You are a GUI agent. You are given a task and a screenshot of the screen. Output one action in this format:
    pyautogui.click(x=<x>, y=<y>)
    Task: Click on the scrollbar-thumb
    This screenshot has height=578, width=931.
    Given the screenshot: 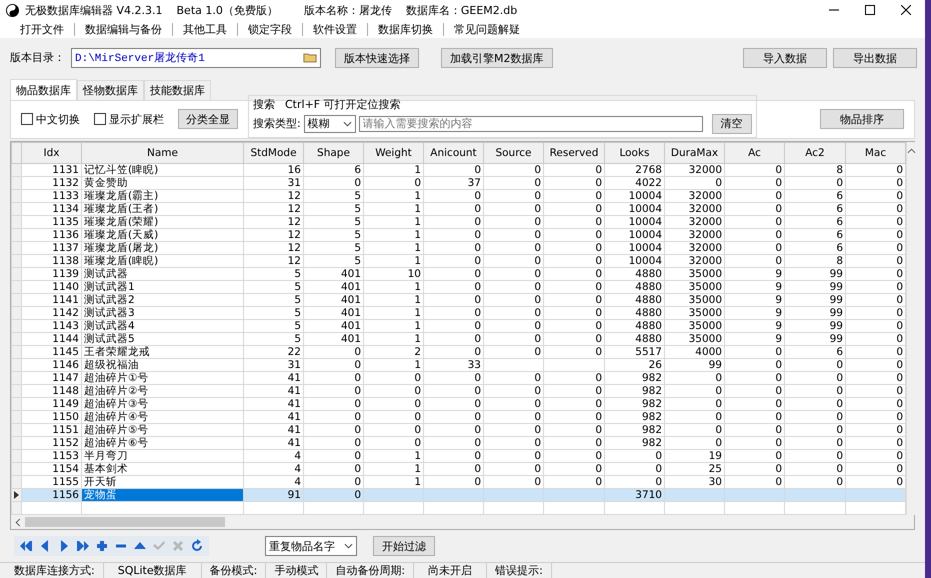 What is the action you would take?
    pyautogui.click(x=125, y=522)
    